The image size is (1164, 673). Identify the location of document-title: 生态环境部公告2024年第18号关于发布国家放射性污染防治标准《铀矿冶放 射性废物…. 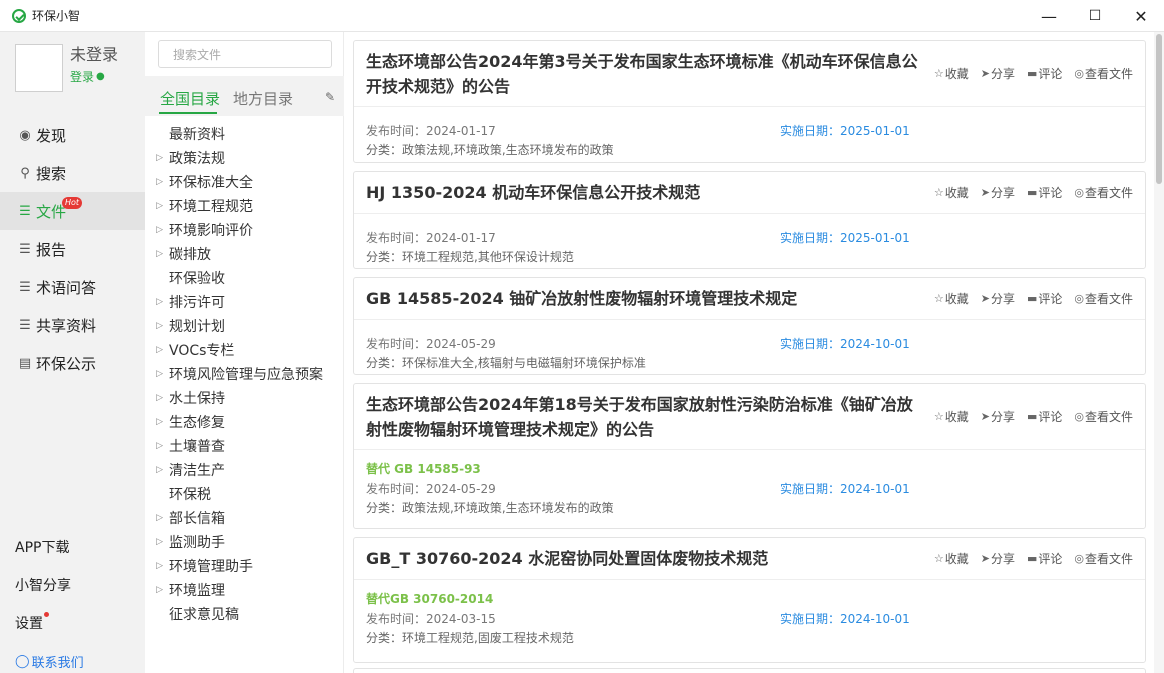
(646, 417).